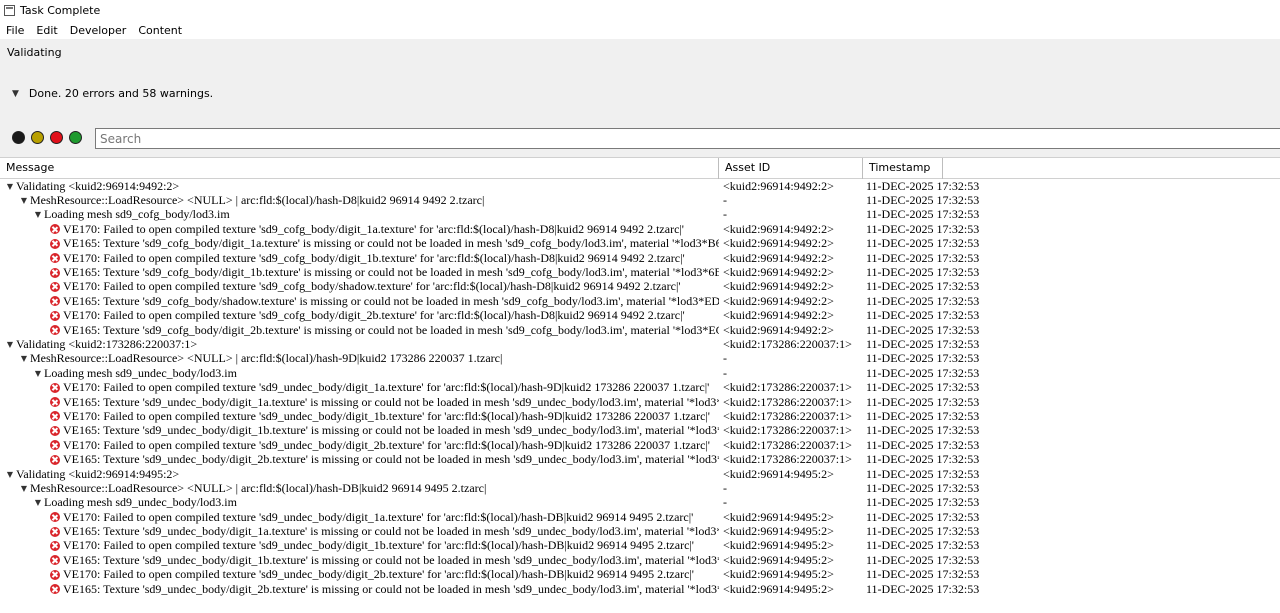 The height and width of the screenshot is (613, 1280). Describe the element at coordinates (640, 30) in the screenshot. I see `menu-bar: File Edit Developer Content` at that location.